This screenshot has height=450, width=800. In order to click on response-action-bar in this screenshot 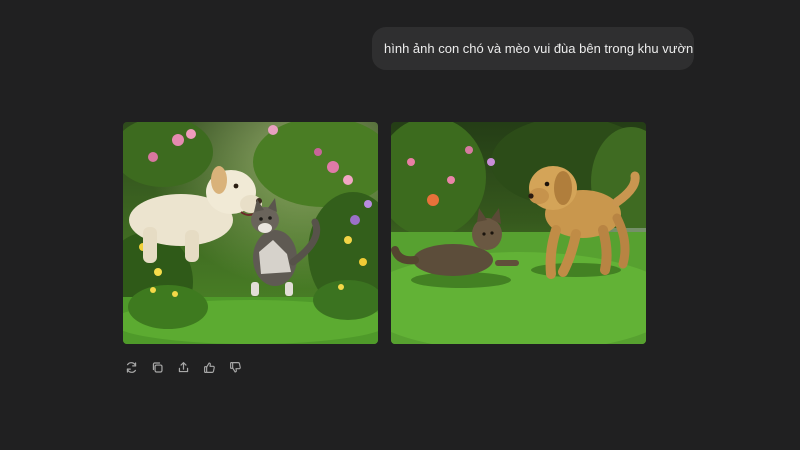, I will do `click(183, 367)`.